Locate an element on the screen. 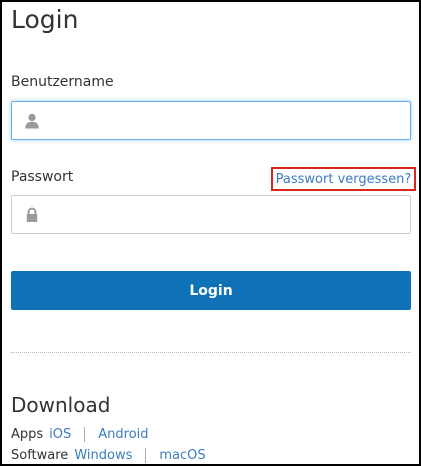 The image size is (421, 466). password-label: Passwort is located at coordinates (42, 177).